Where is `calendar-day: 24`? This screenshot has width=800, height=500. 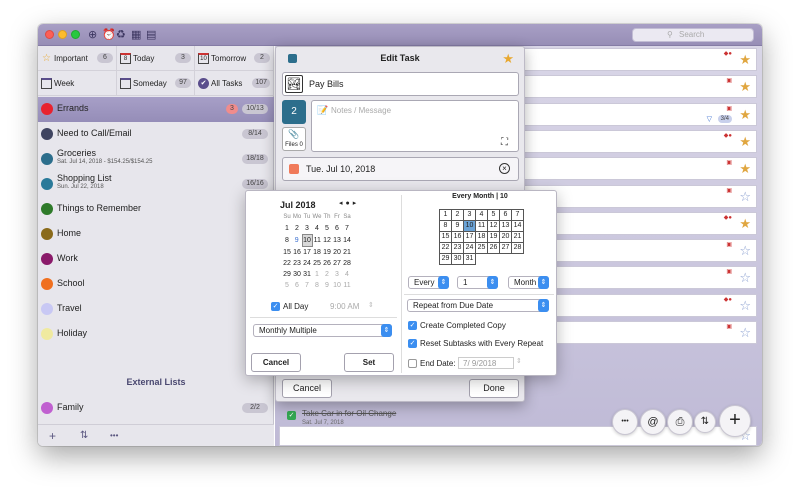 calendar-day: 24 is located at coordinates (307, 263).